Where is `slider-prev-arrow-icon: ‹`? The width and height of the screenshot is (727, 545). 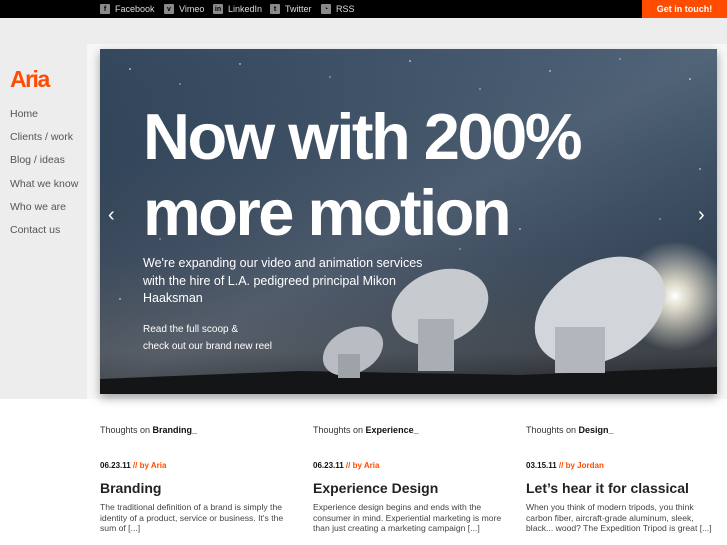 slider-prev-arrow-icon: ‹ is located at coordinates (111, 215).